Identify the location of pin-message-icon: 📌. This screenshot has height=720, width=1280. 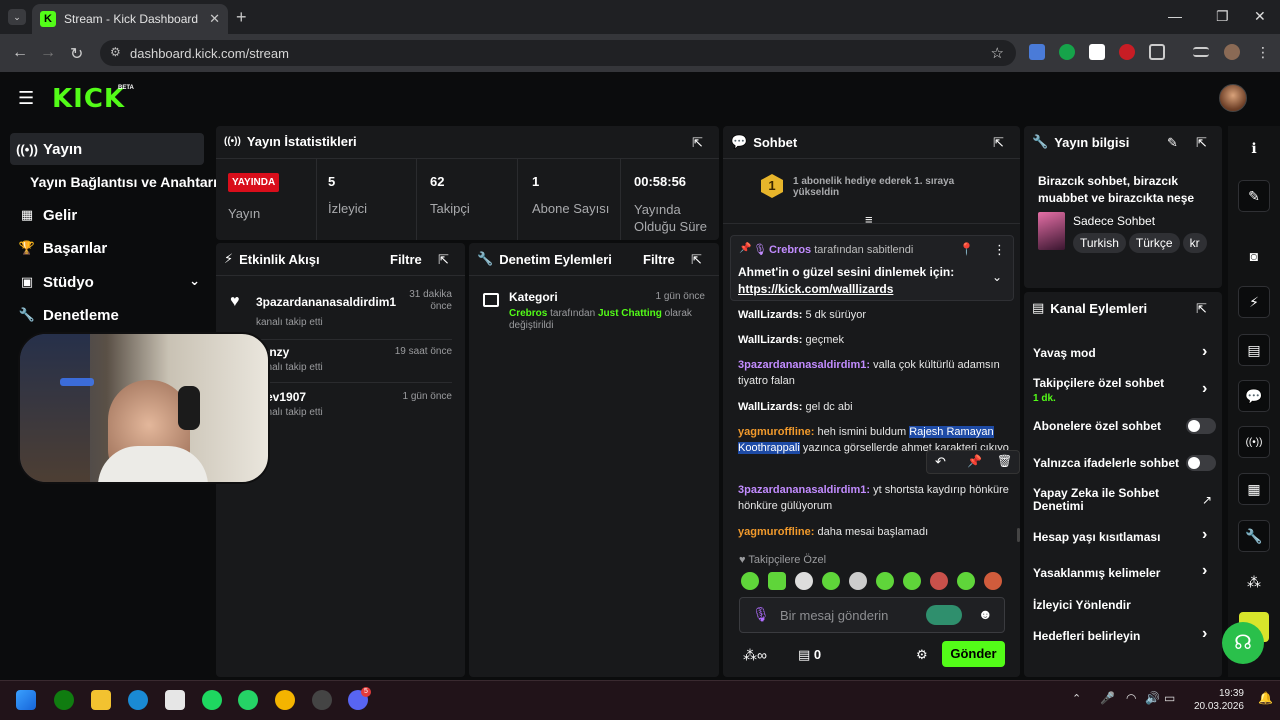
(974, 461).